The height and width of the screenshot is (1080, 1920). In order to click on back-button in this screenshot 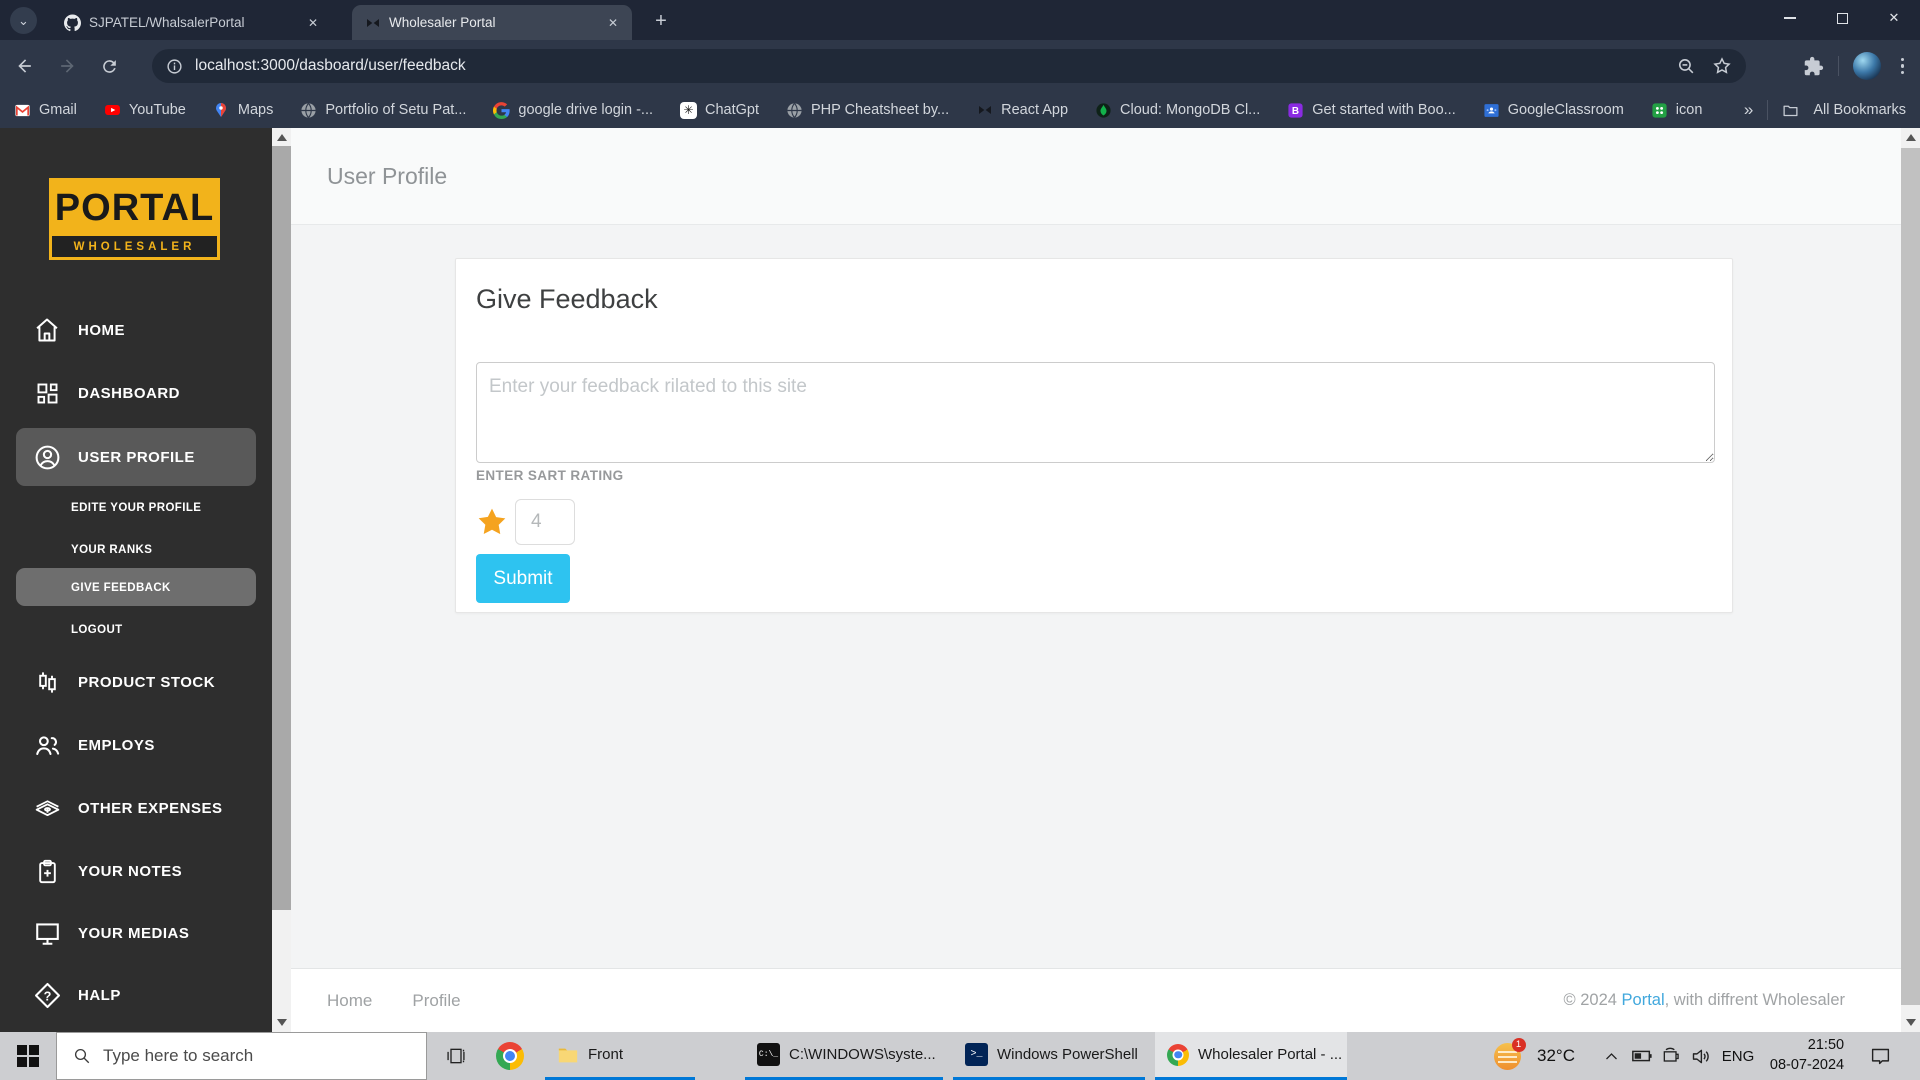, I will do `click(25, 66)`.